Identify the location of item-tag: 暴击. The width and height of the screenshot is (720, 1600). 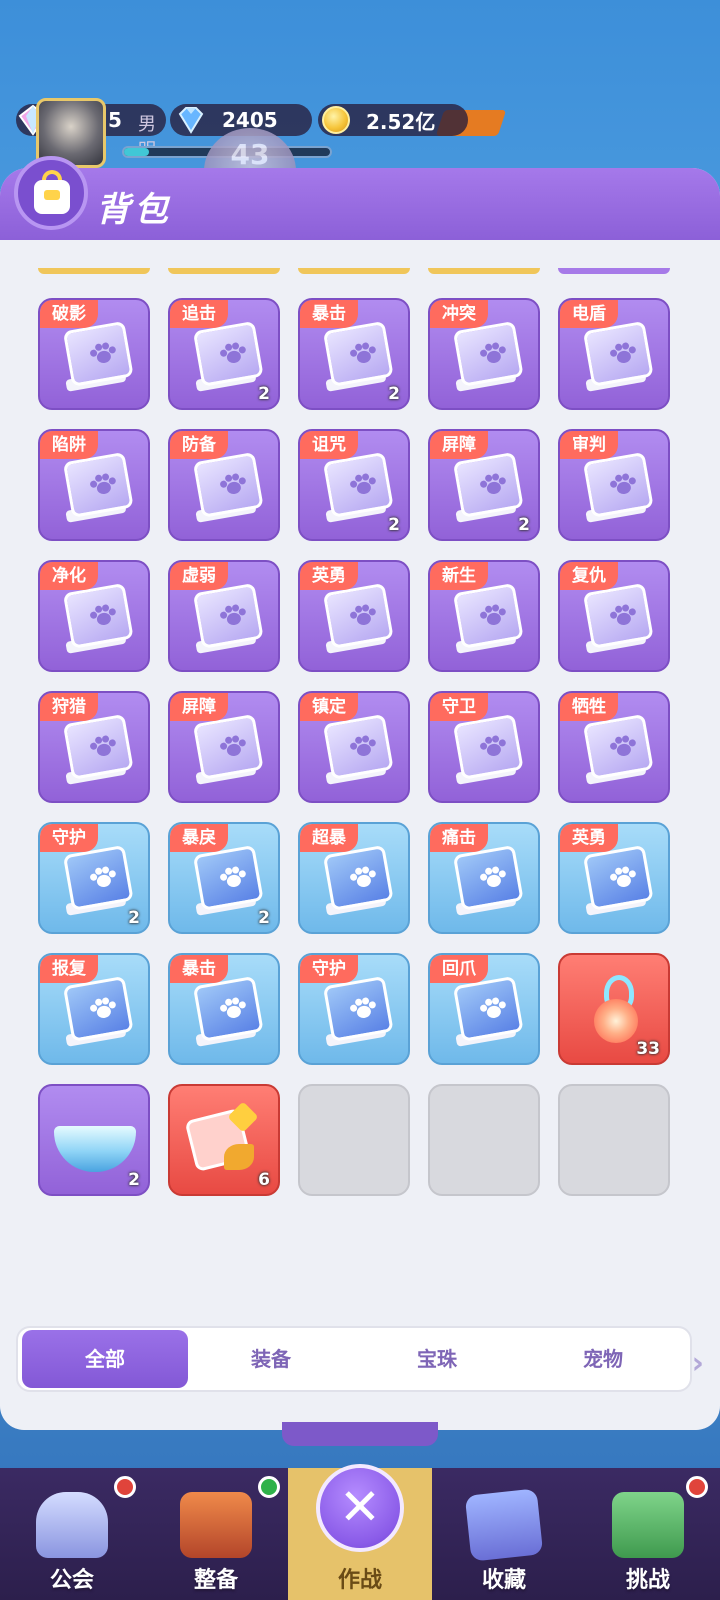
(329, 314).